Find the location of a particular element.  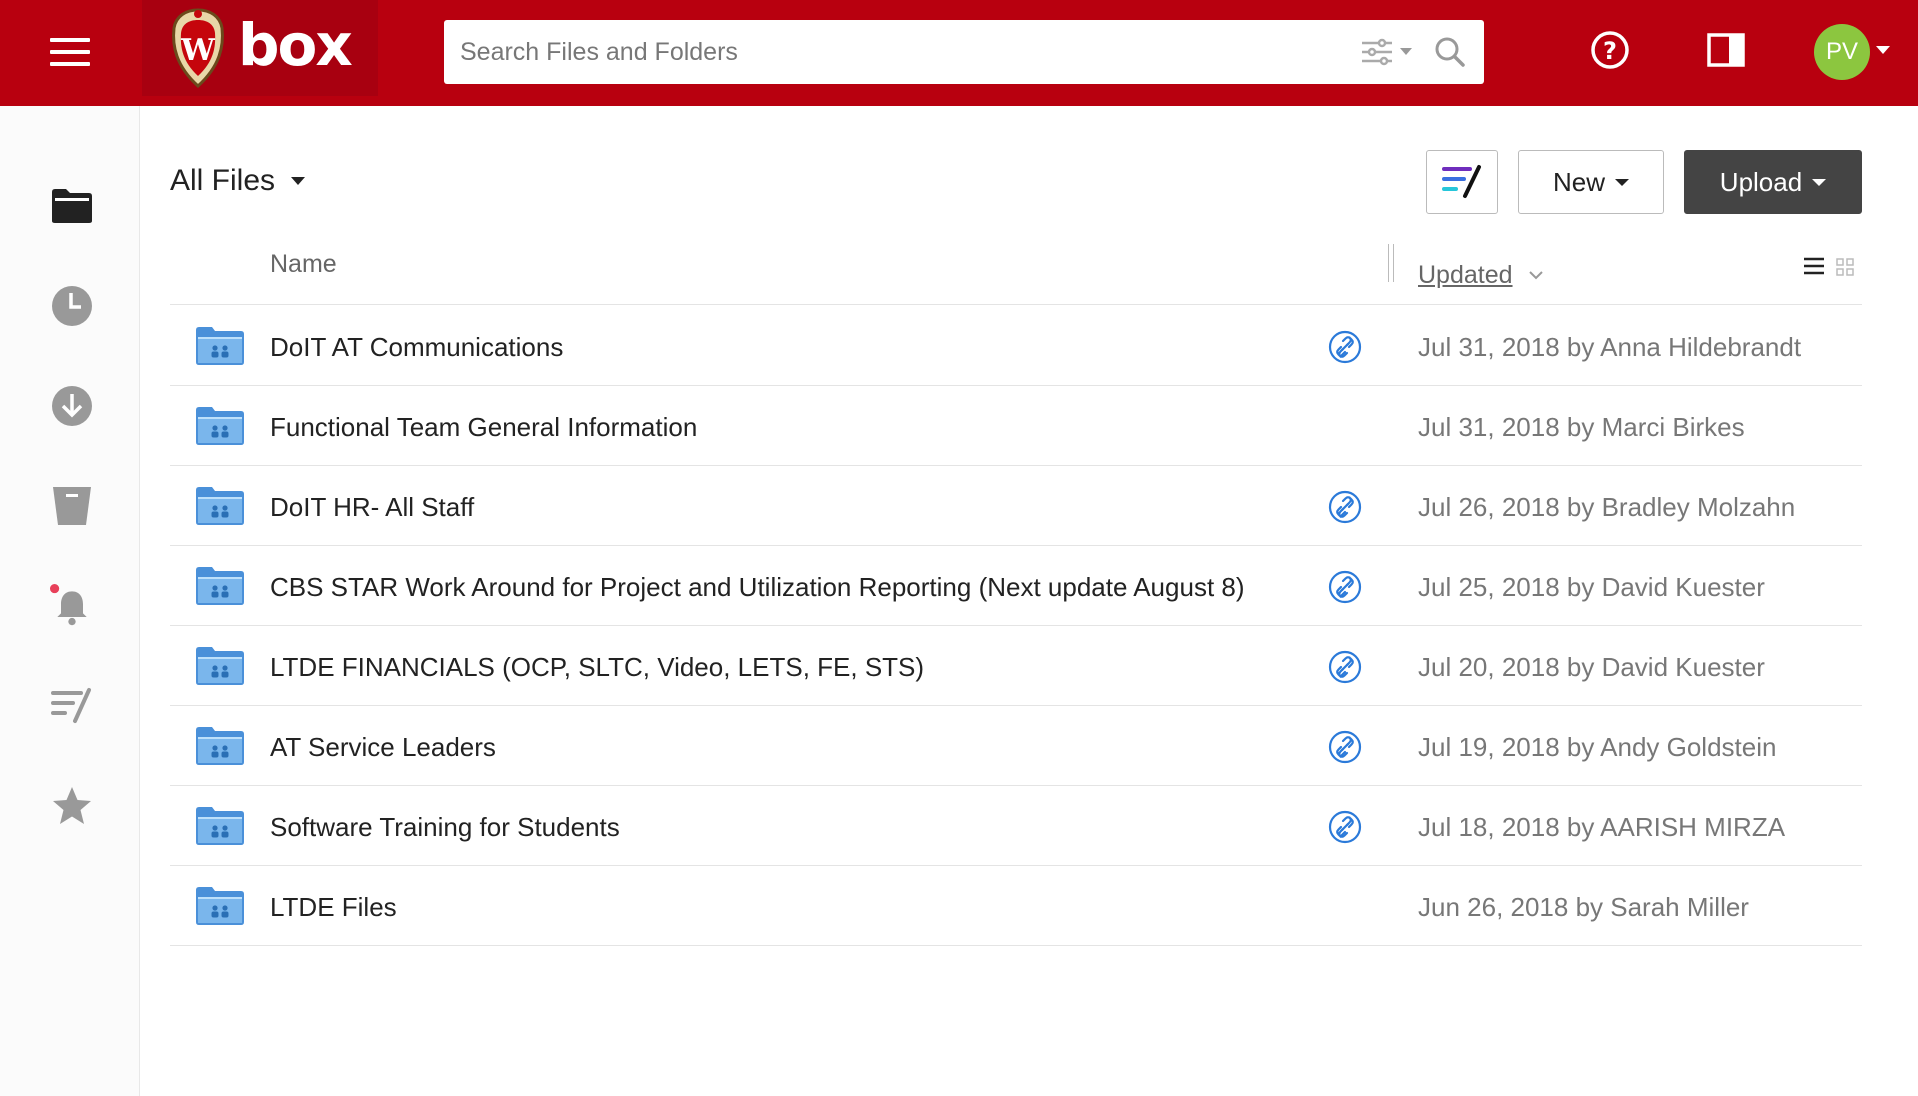

clock-icon is located at coordinates (72, 306).